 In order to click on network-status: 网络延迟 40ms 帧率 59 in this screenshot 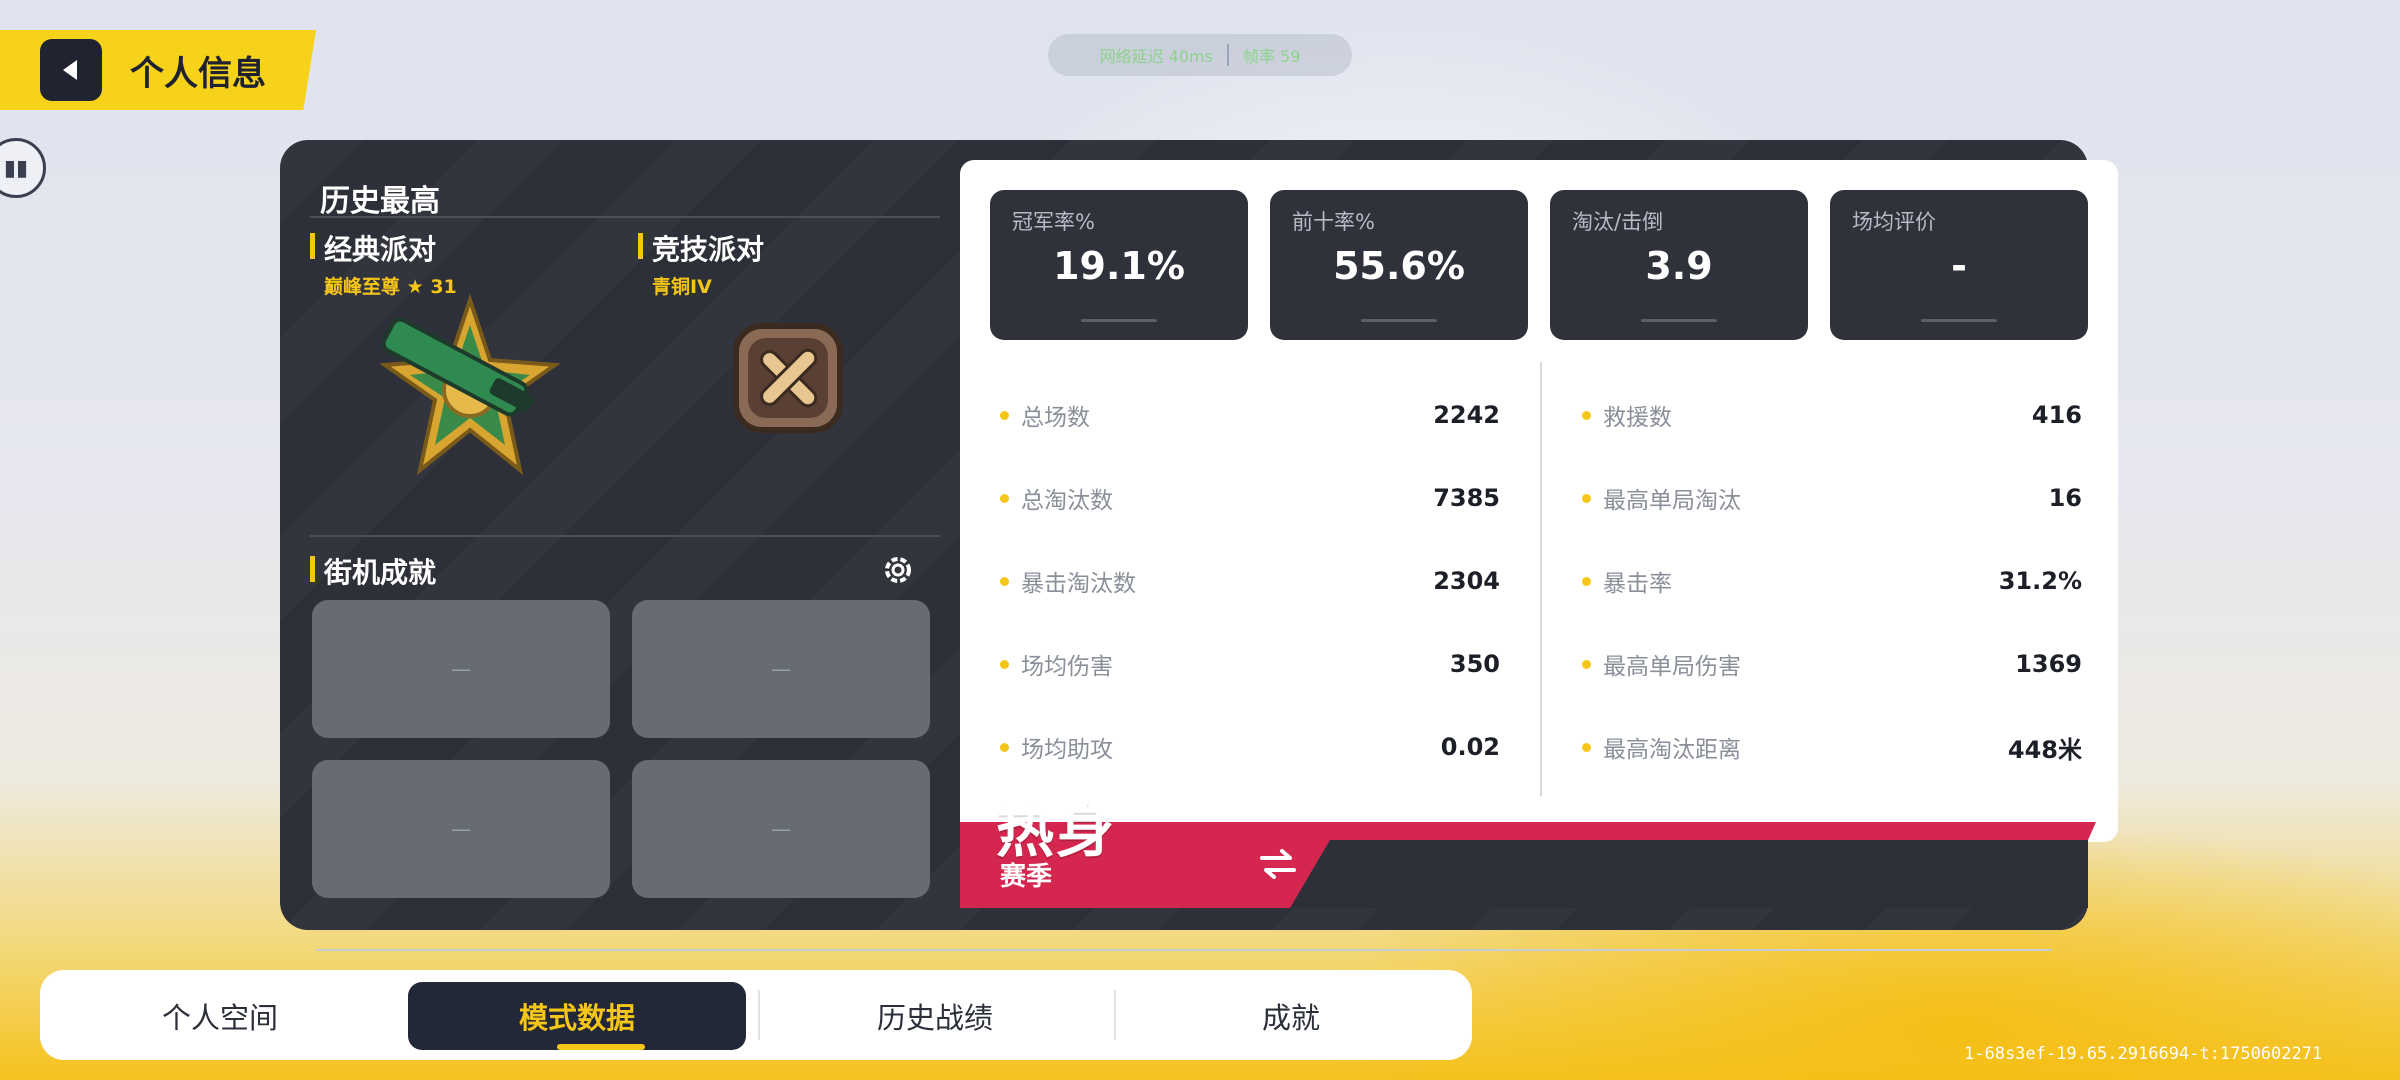, I will do `click(1200, 55)`.